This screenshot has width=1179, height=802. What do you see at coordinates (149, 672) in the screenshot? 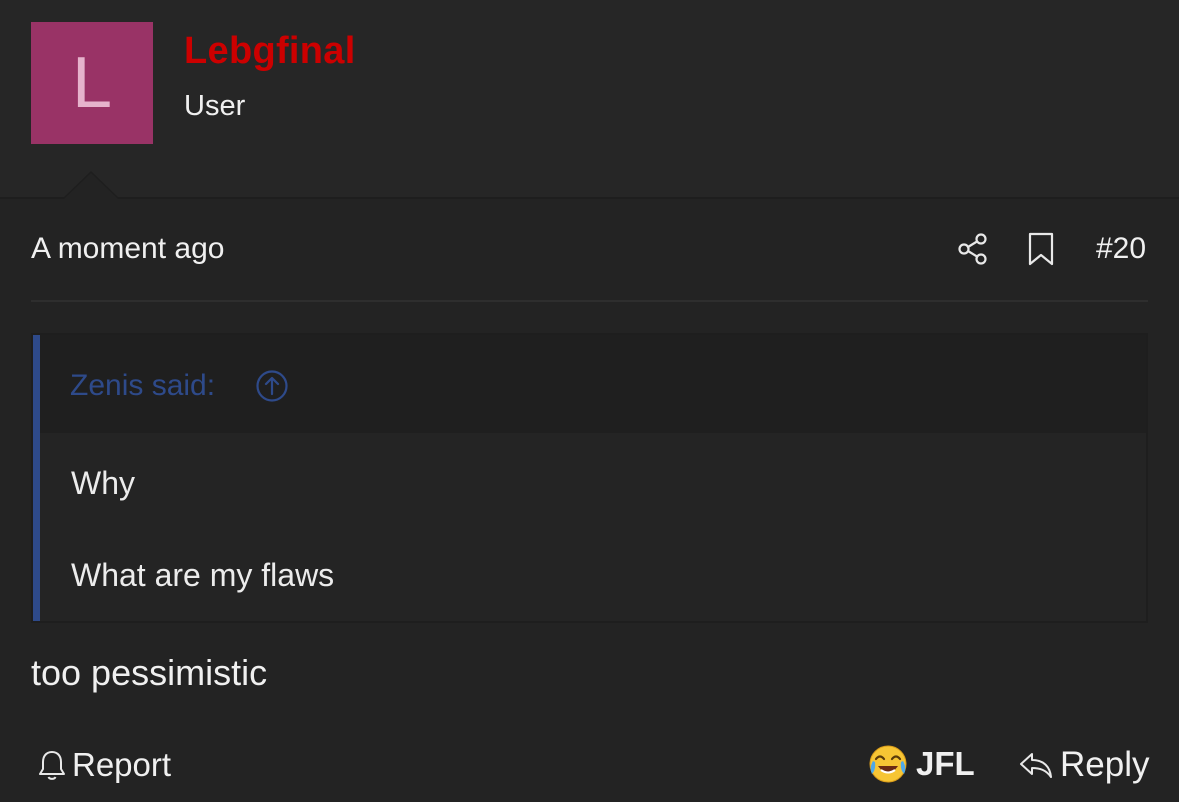
I see `message-body: too pessimistic` at bounding box center [149, 672].